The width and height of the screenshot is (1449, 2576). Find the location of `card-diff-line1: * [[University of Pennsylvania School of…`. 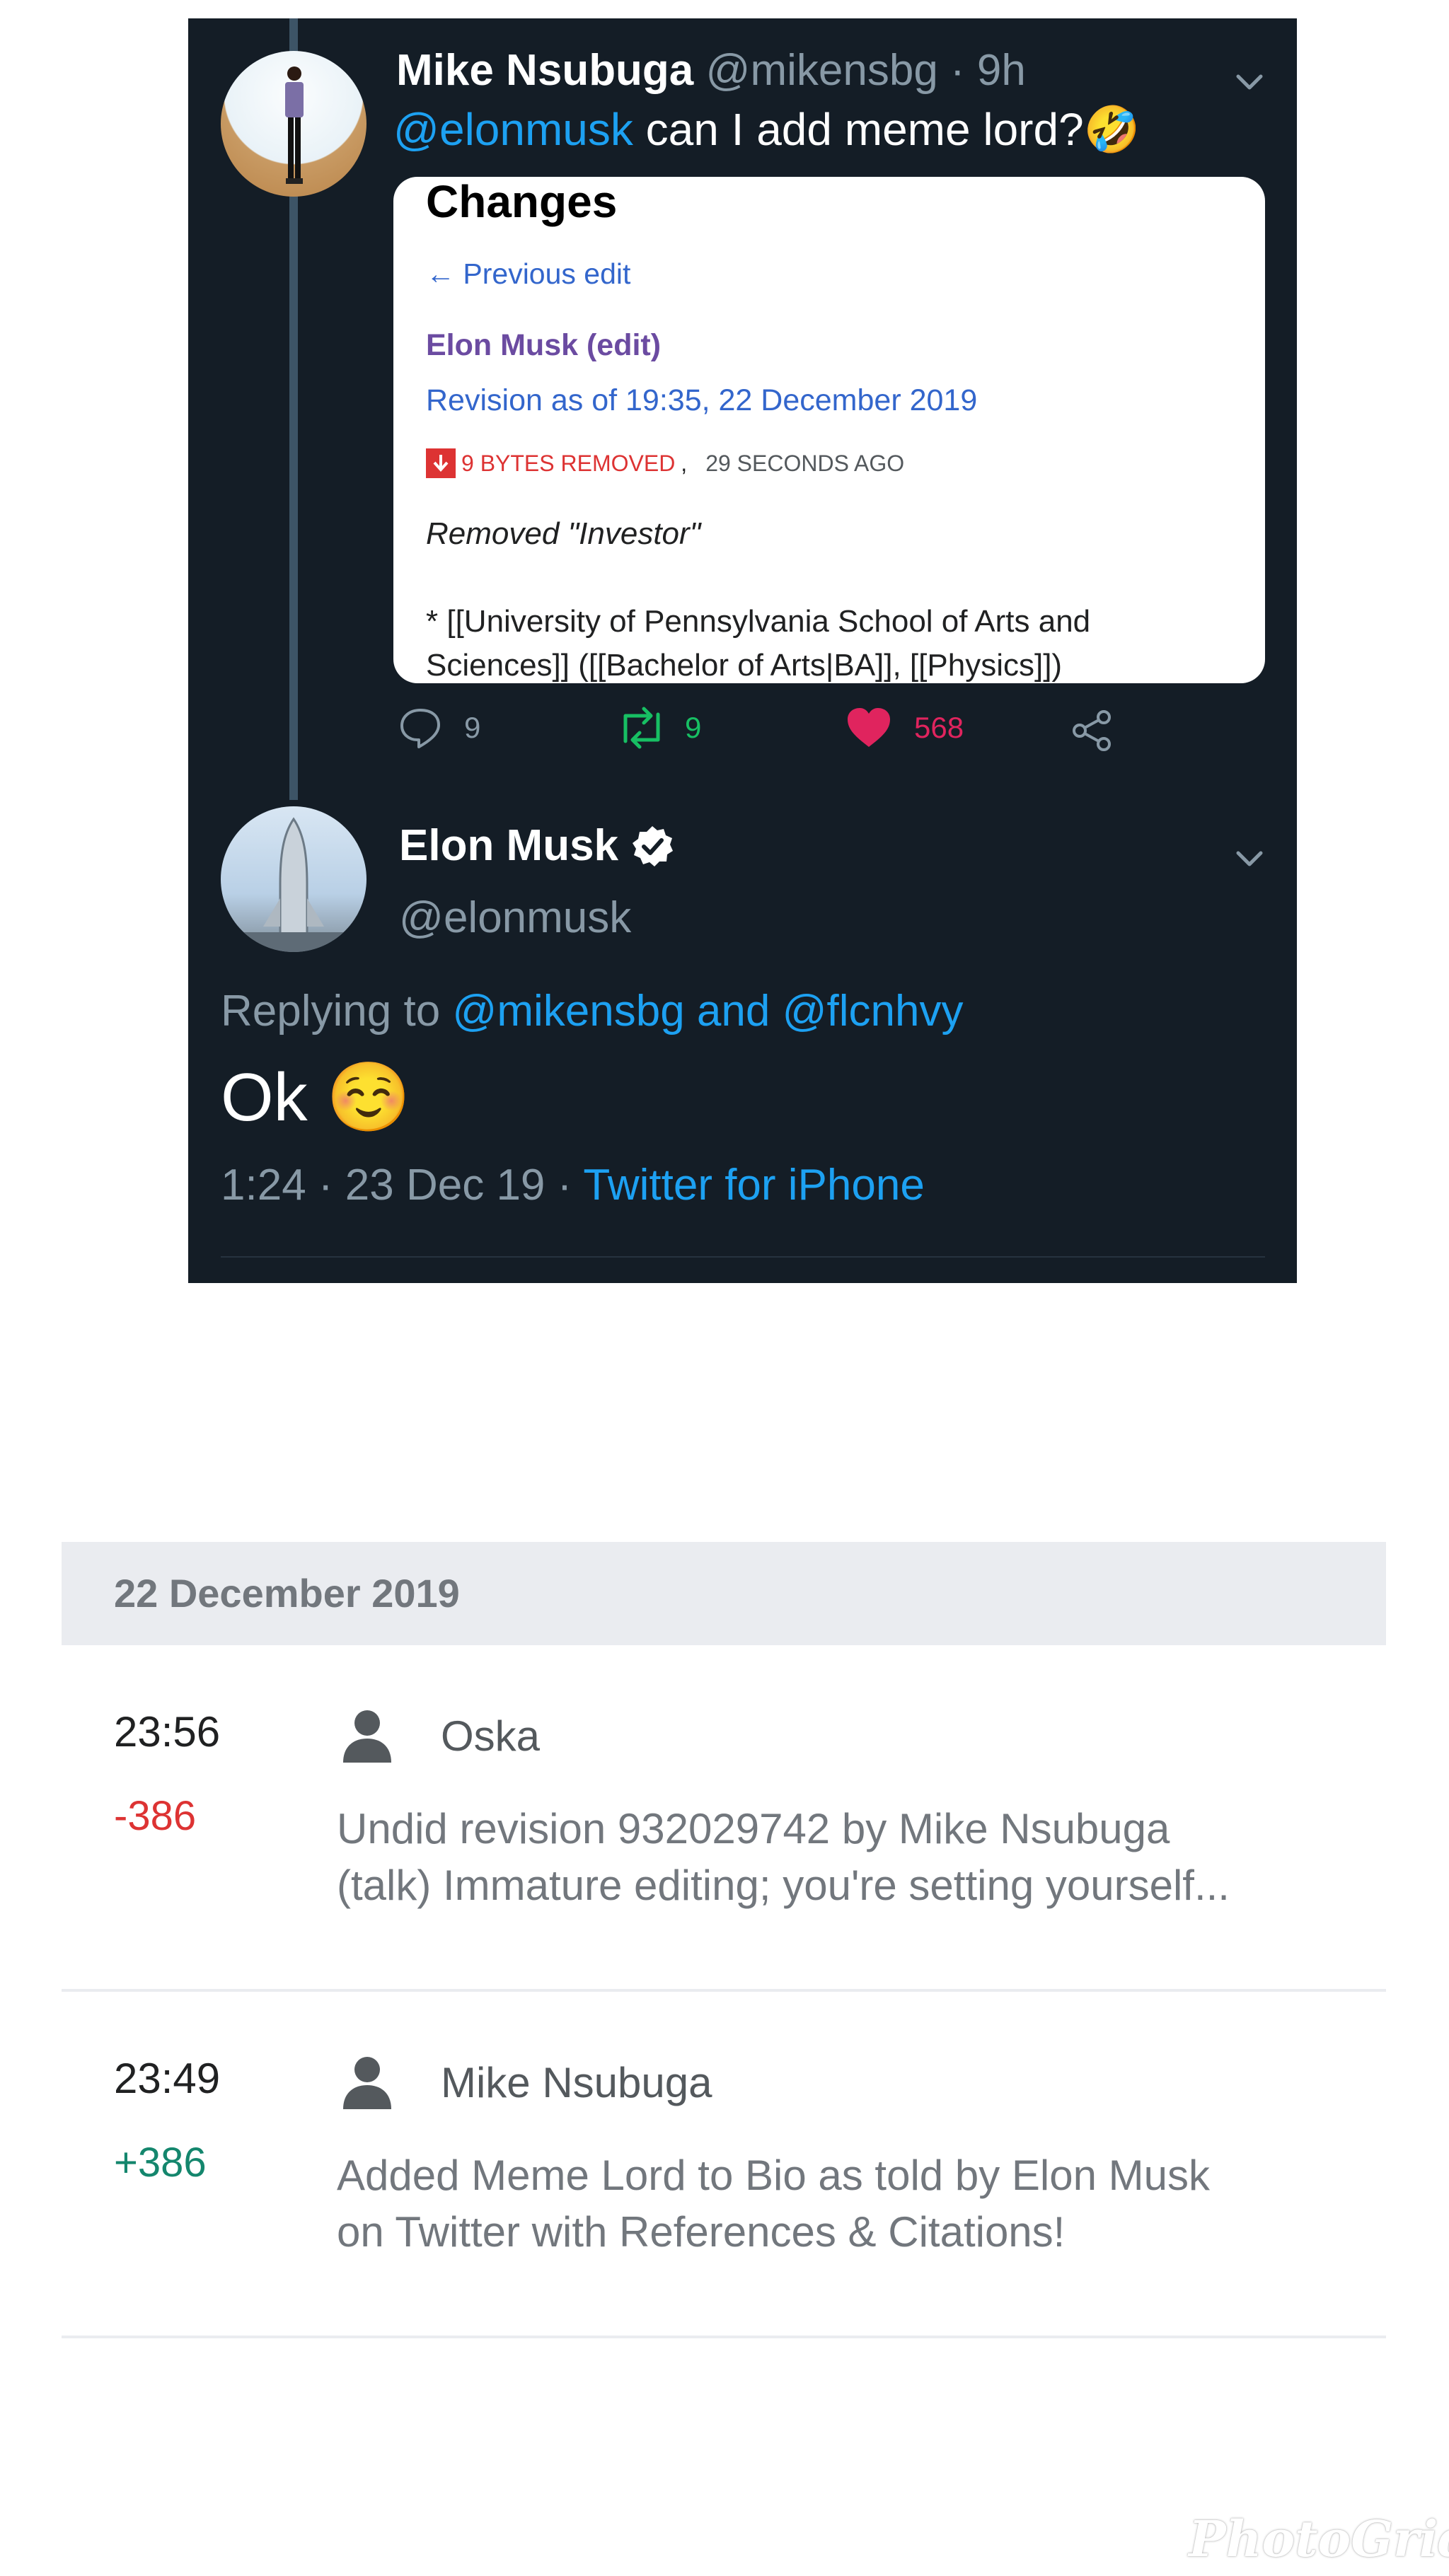

card-diff-line1: * [[University of Pennsylvania School of… is located at coordinates (759, 621).